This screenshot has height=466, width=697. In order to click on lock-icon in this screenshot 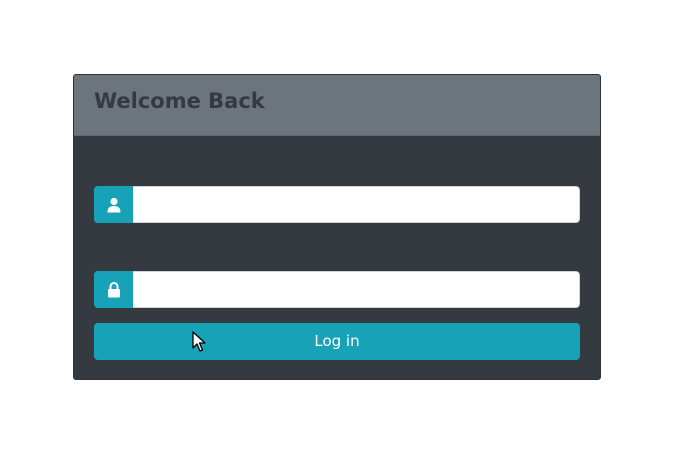, I will do `click(113, 289)`.